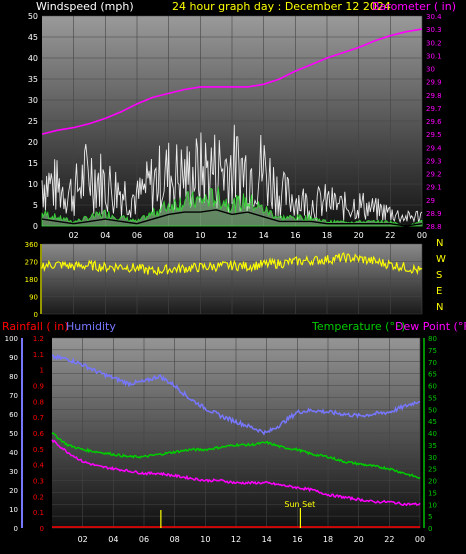  What do you see at coordinates (13, 358) in the screenshot?
I see `humidity-y-tick-label: 90` at bounding box center [13, 358].